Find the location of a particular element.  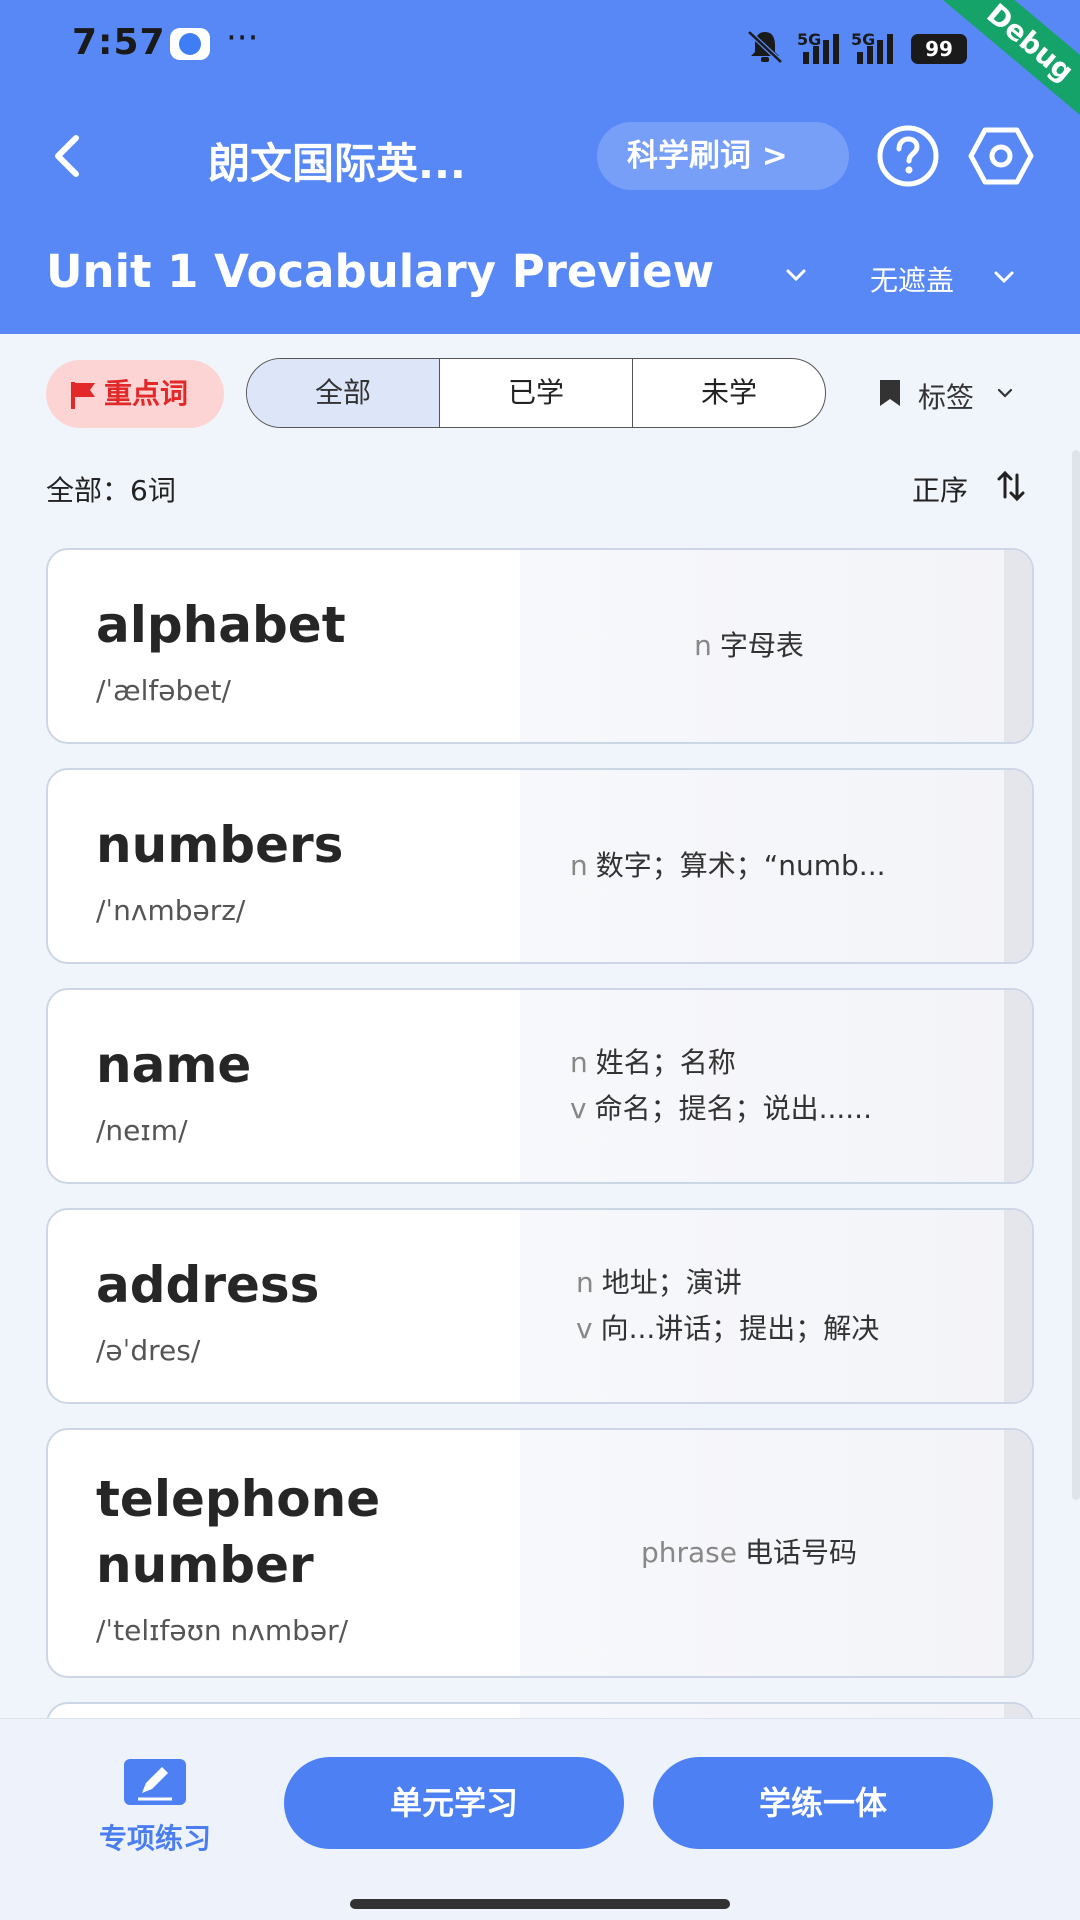

meaning-list: phrase 电话号码 is located at coordinates (764, 1553).